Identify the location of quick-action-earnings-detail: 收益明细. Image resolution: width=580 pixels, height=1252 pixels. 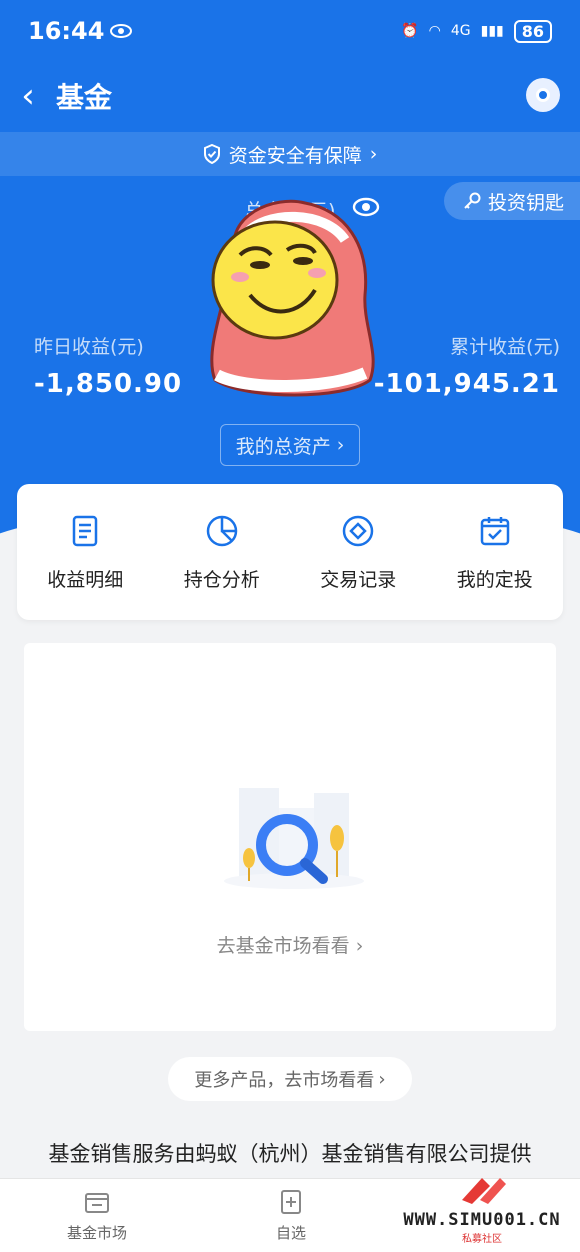
(85, 552).